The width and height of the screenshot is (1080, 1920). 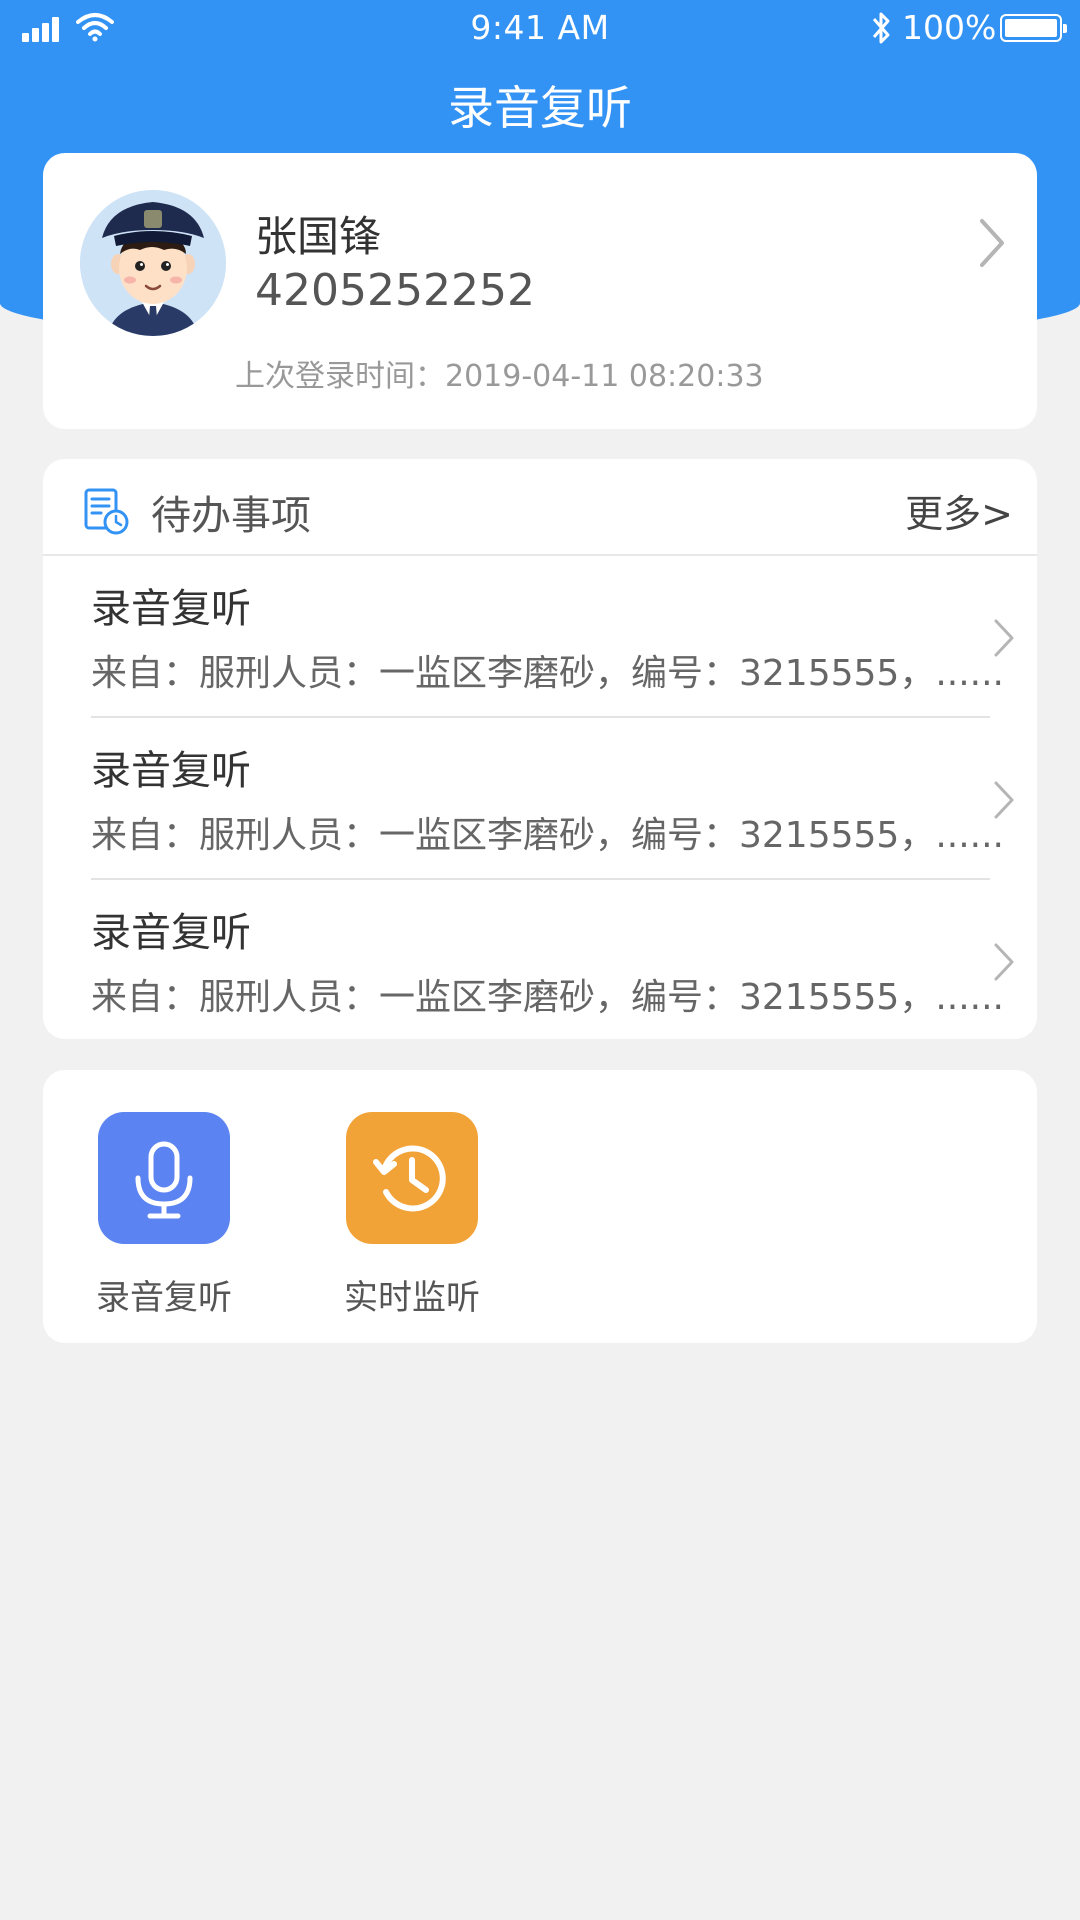 I want to click on todo-document-clock-icon, so click(x=106, y=511).